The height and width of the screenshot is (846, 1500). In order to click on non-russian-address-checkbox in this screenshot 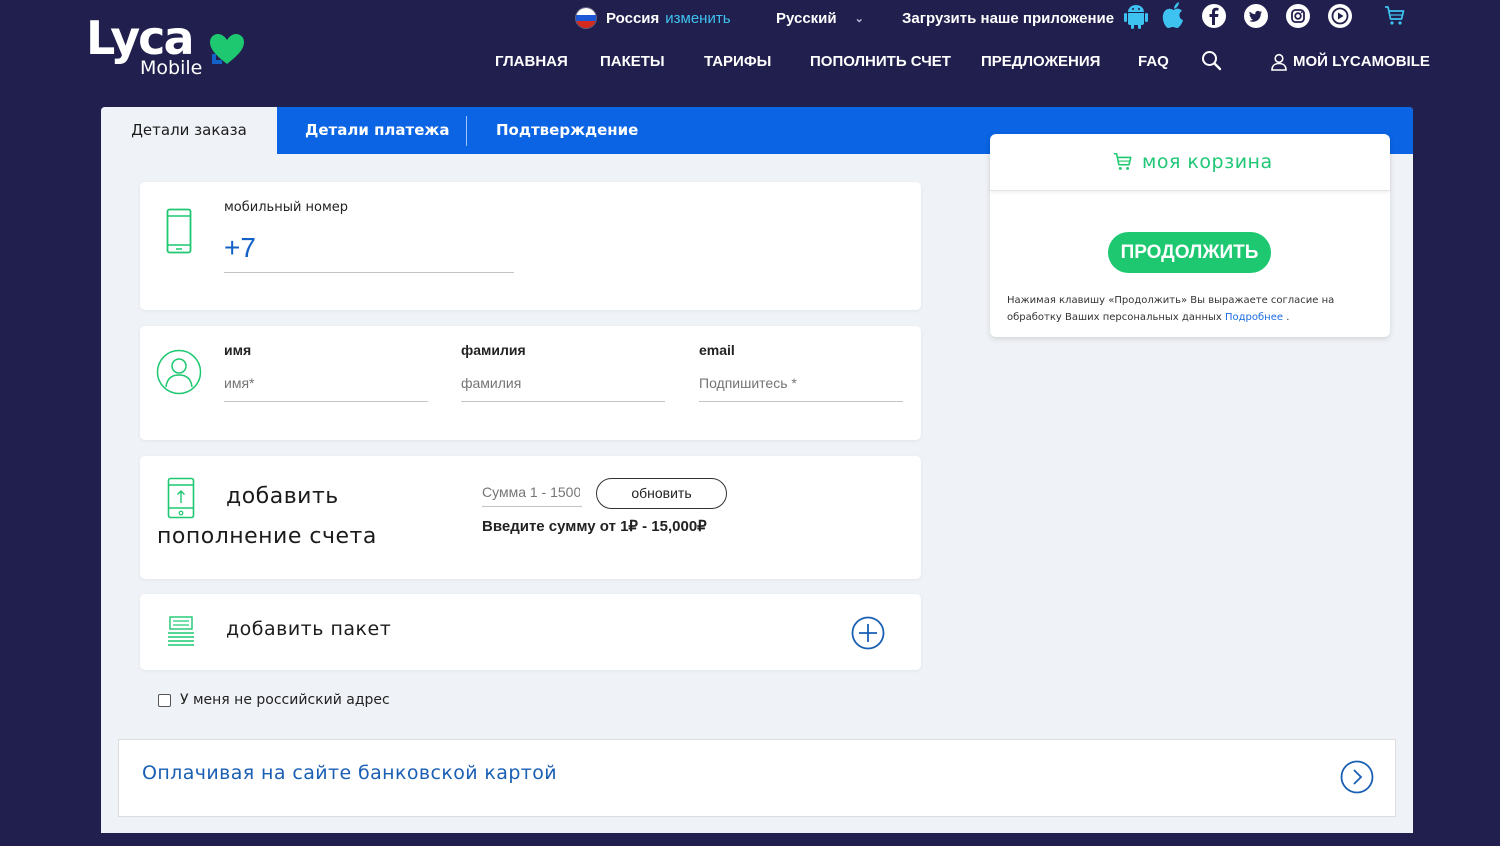, I will do `click(164, 700)`.